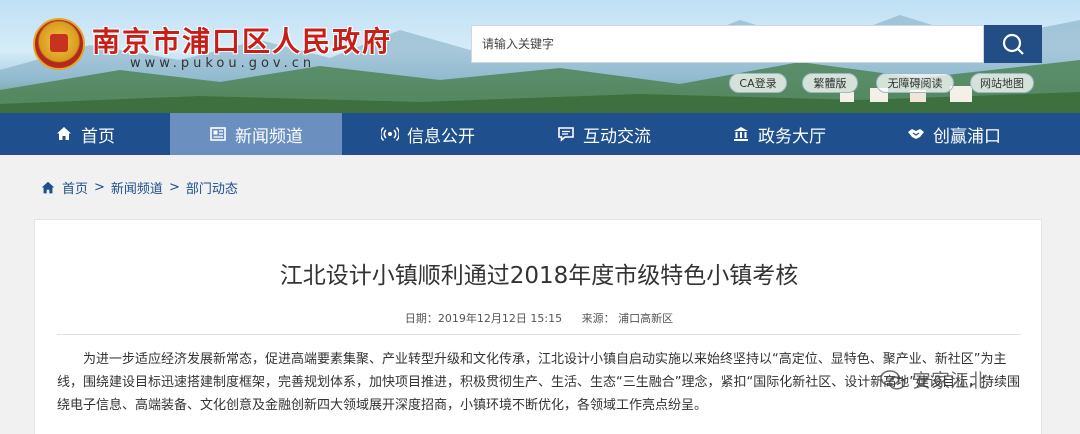  What do you see at coordinates (758, 83) in the screenshot?
I see `ca-login-link: CA登录` at bounding box center [758, 83].